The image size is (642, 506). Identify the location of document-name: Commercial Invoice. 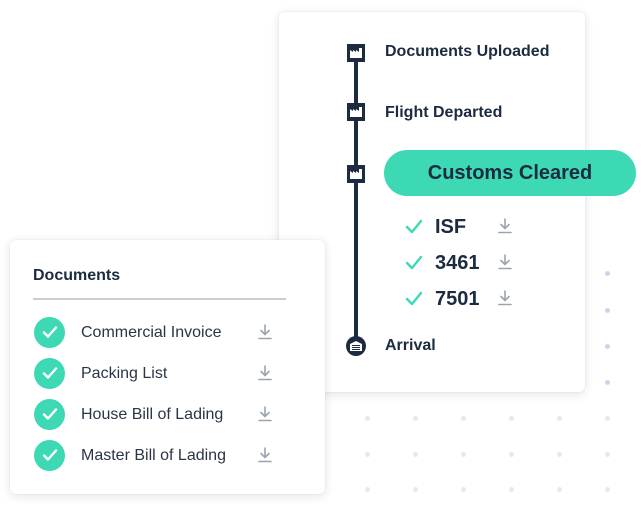
(151, 332).